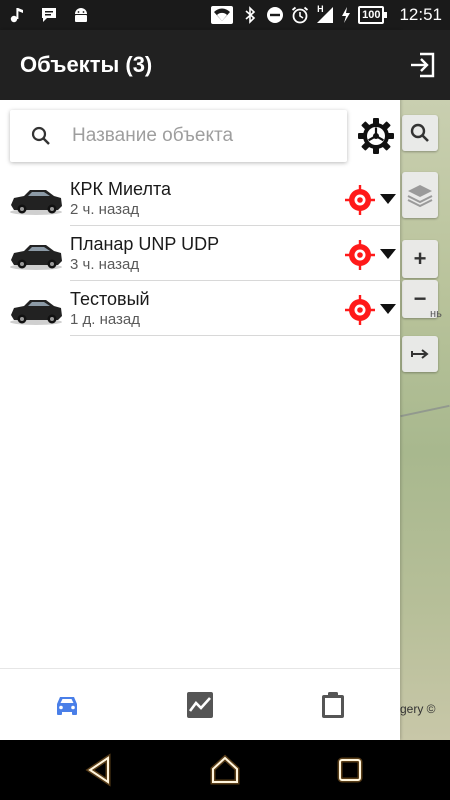 The image size is (450, 800). I want to click on recents-icon, so click(350, 770).